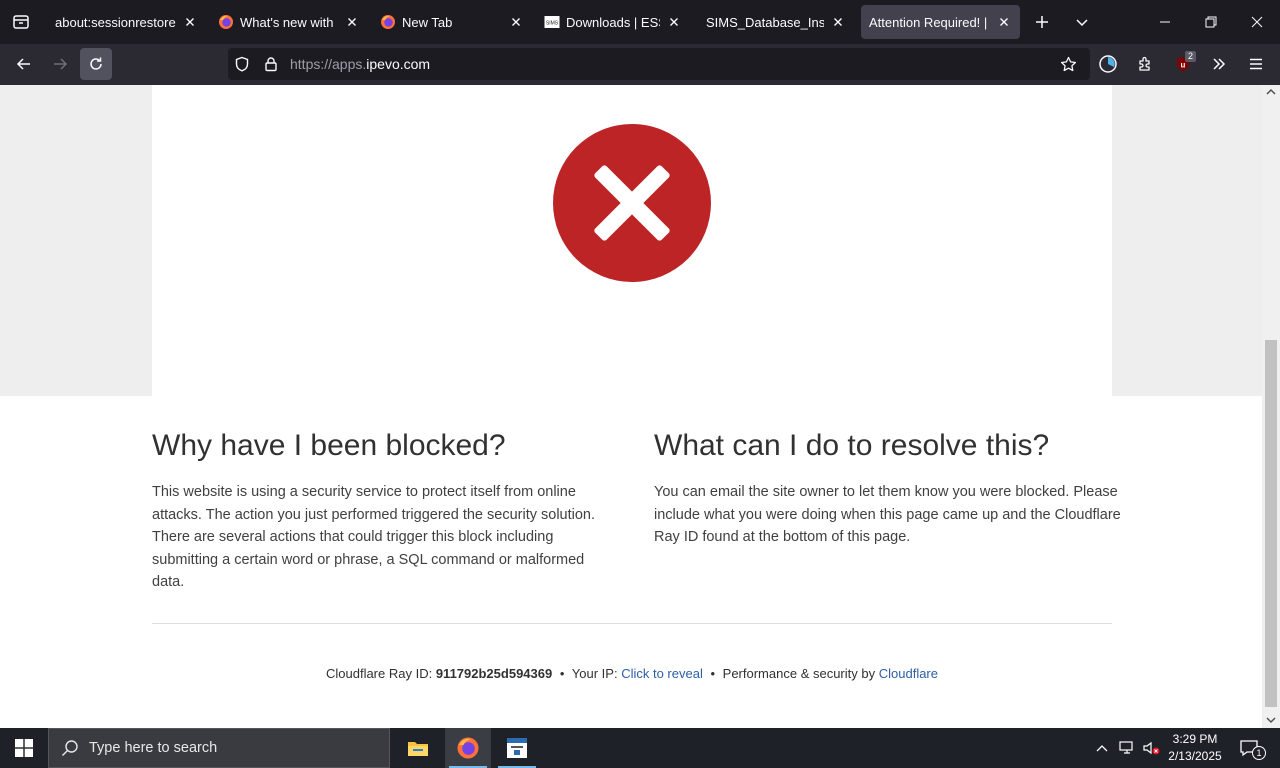 The width and height of the screenshot is (1280, 768). I want to click on ip-label: Your IP:, so click(594, 673).